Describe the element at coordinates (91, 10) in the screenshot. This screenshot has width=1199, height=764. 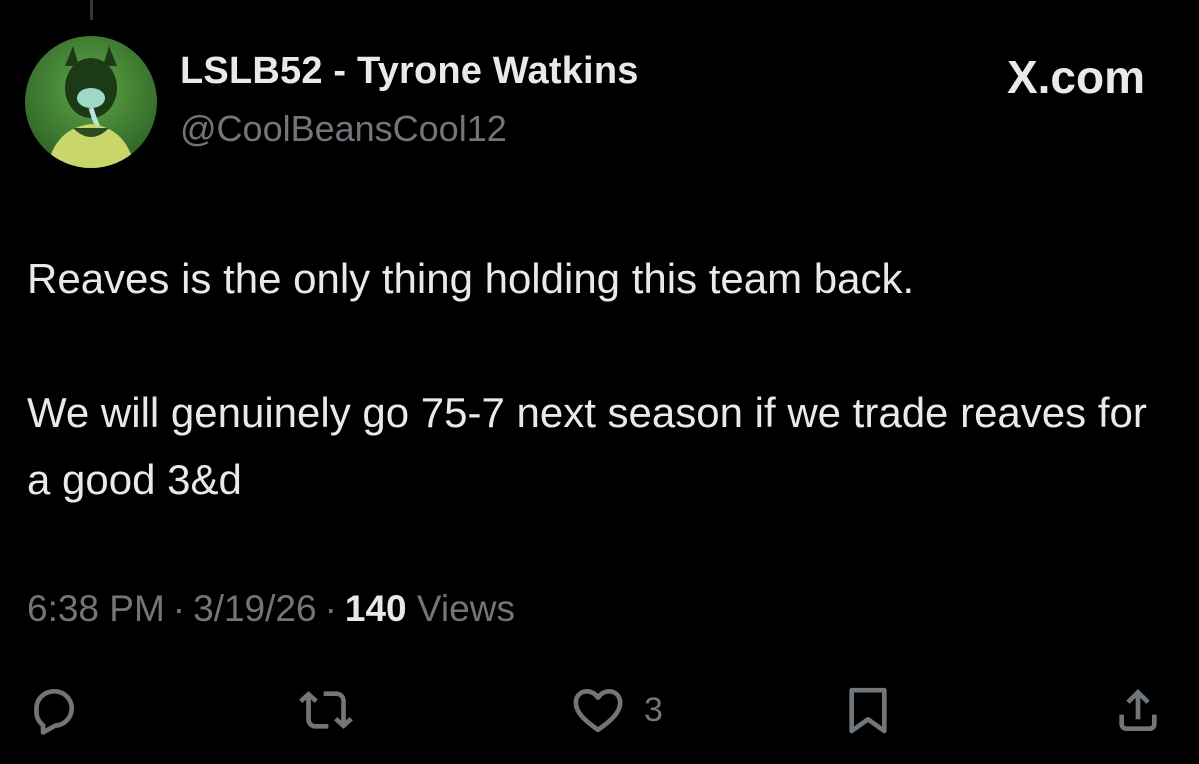
I see `thread-line` at that location.